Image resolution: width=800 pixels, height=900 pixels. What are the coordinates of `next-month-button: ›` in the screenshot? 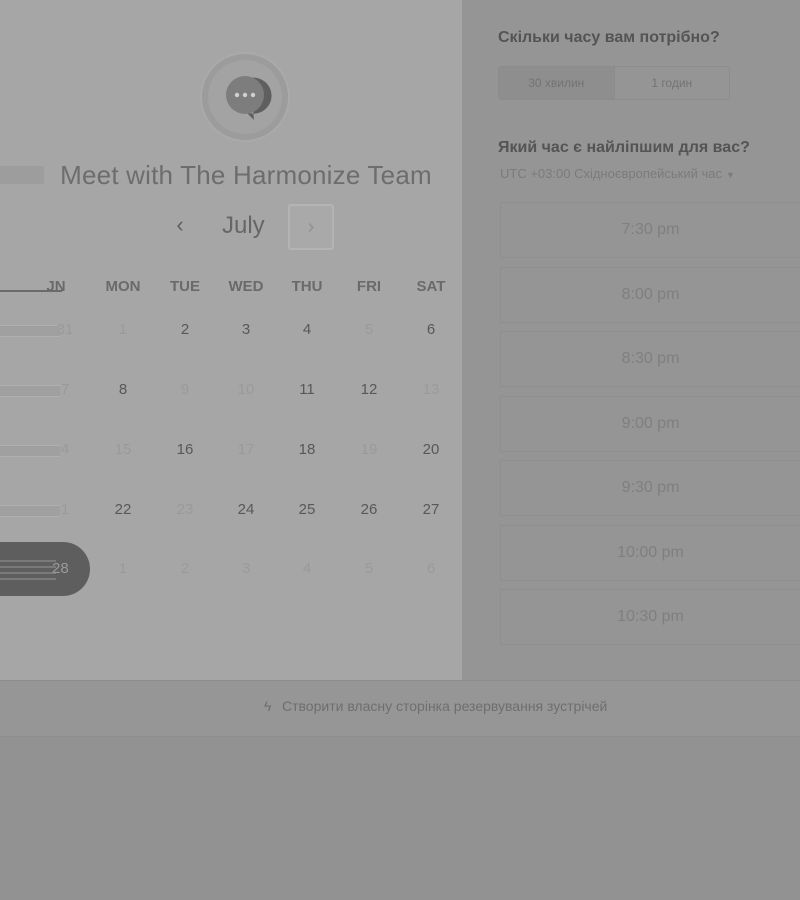 It's located at (311, 227).